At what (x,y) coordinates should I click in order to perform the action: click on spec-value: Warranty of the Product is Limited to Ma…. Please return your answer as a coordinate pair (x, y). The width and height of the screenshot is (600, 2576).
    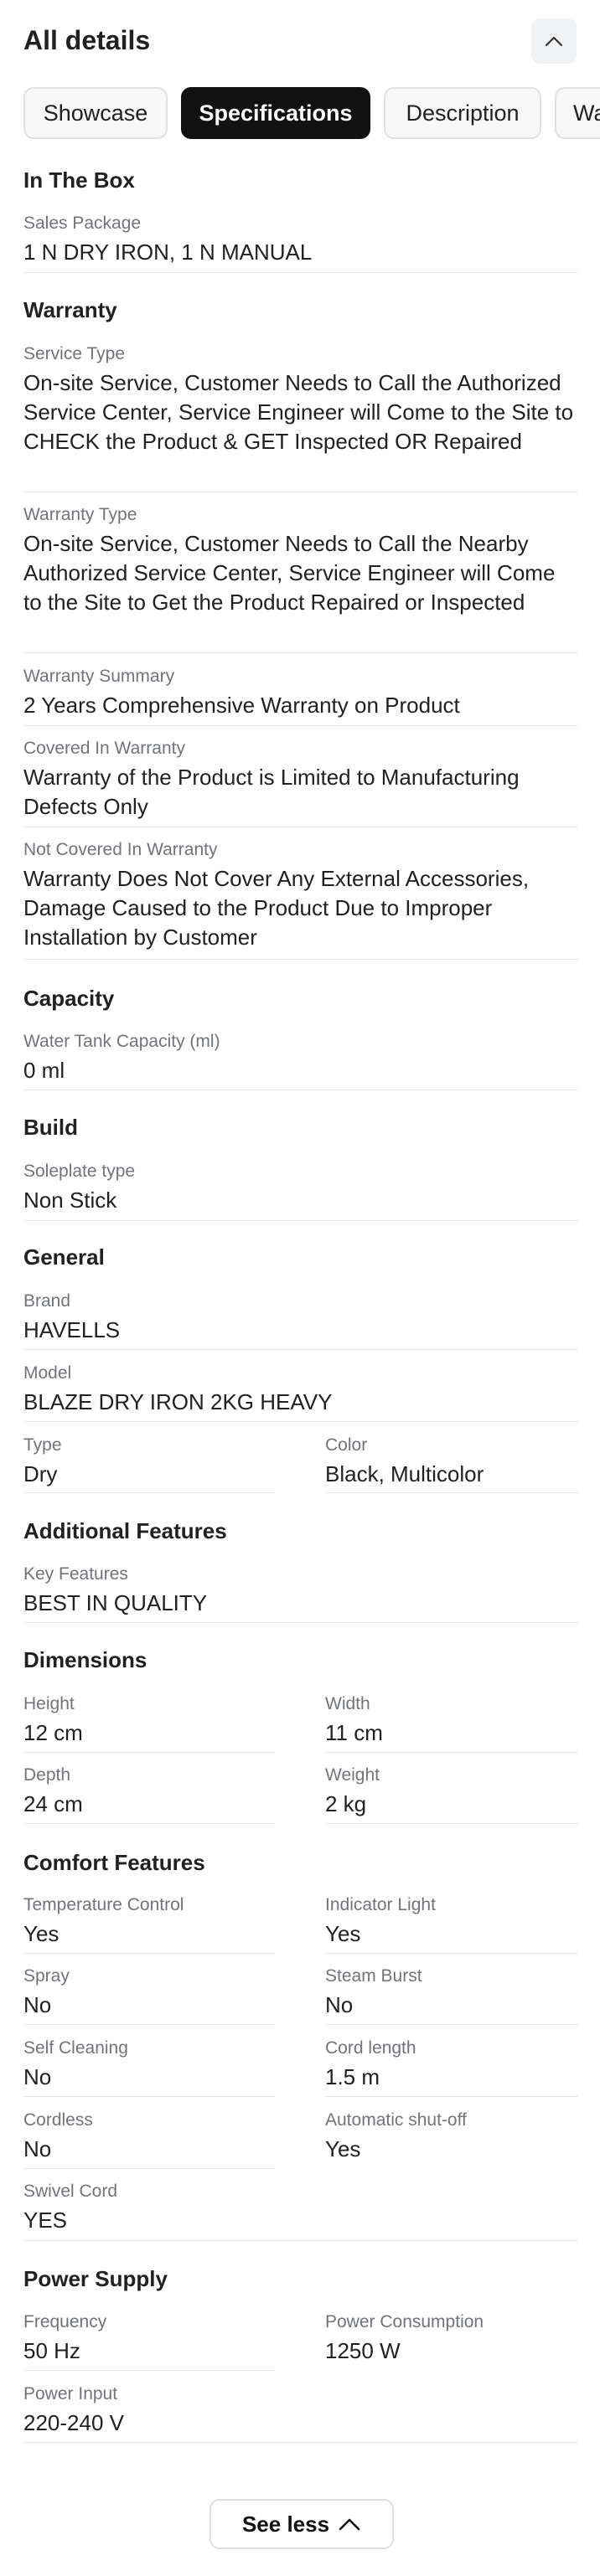
    Looking at the image, I should click on (271, 792).